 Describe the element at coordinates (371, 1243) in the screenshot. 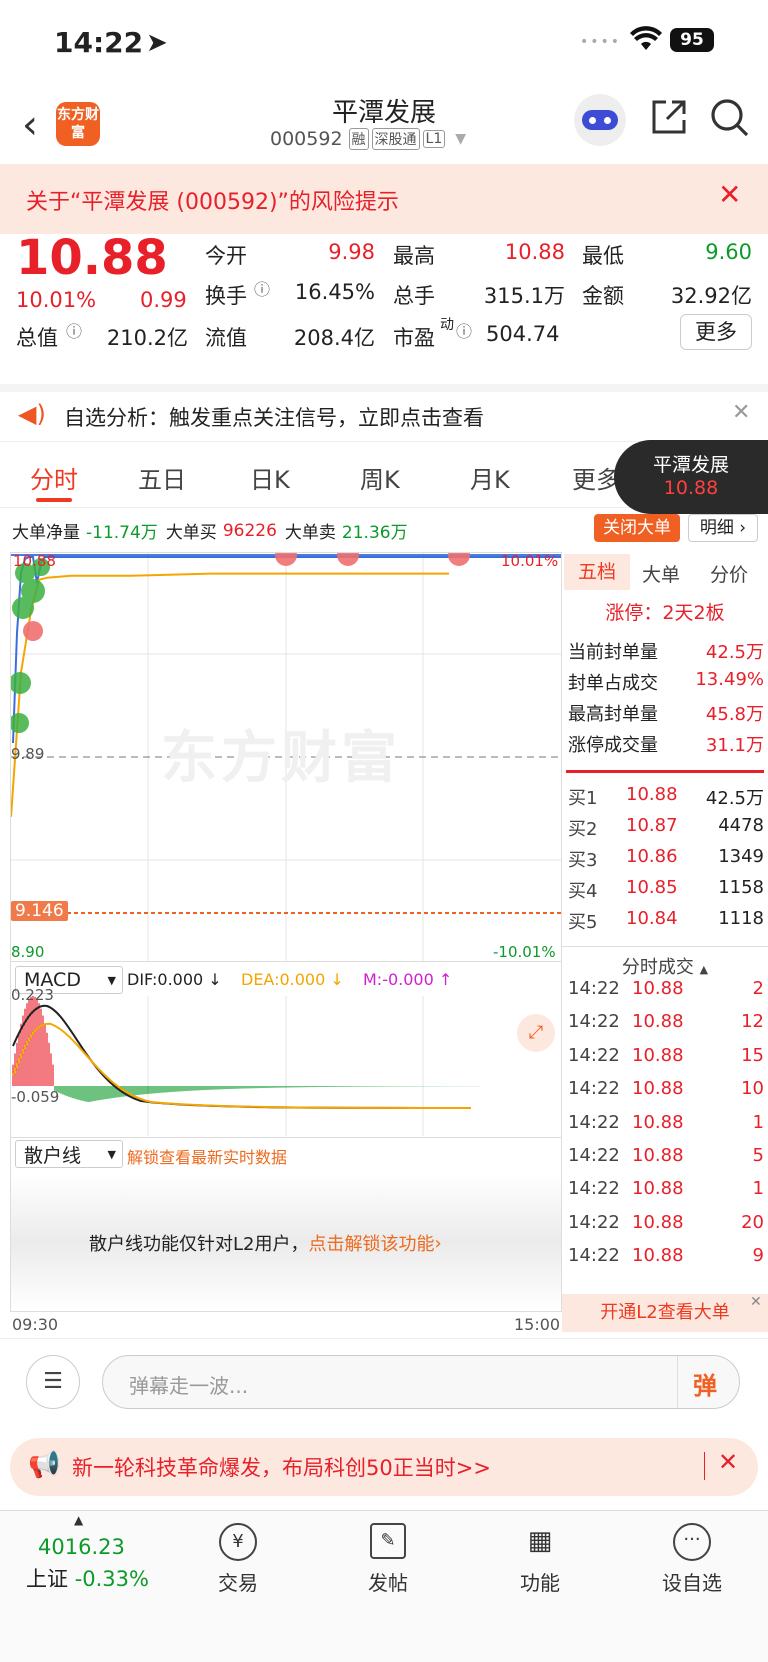

I see `unlock-link: 点击解锁该功能` at that location.